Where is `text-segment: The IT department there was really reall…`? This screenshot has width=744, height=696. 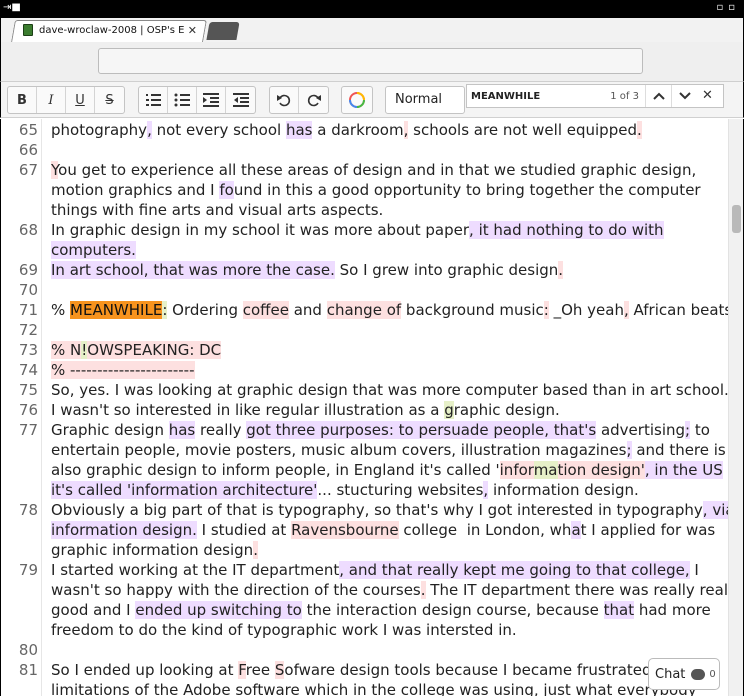
text-segment: The IT department there was really reall… is located at coordinates (583, 590).